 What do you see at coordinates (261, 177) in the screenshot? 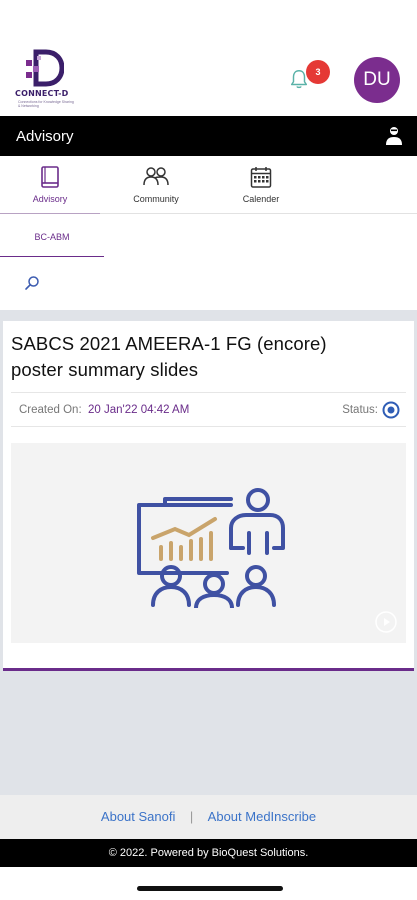
I see `calendar-icon` at bounding box center [261, 177].